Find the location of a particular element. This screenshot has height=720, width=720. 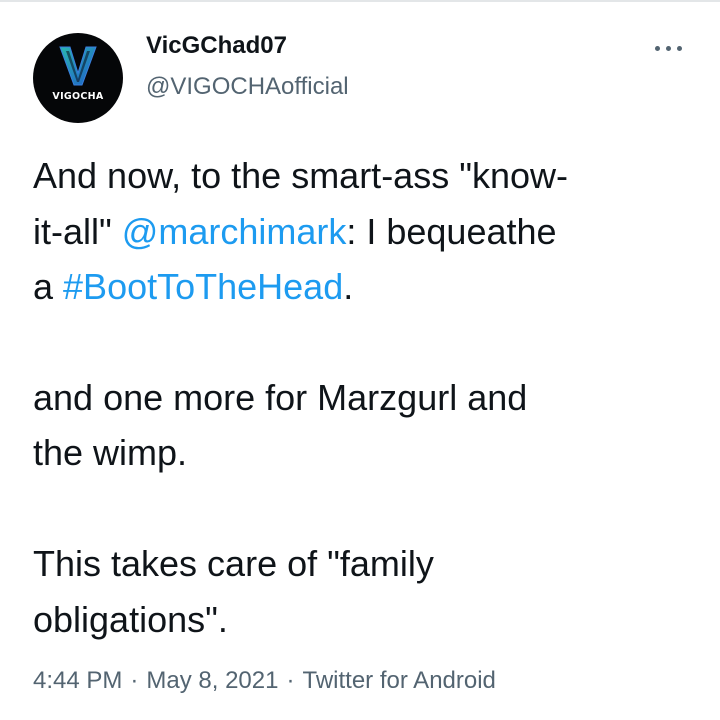

more-options-button is located at coordinates (669, 49).